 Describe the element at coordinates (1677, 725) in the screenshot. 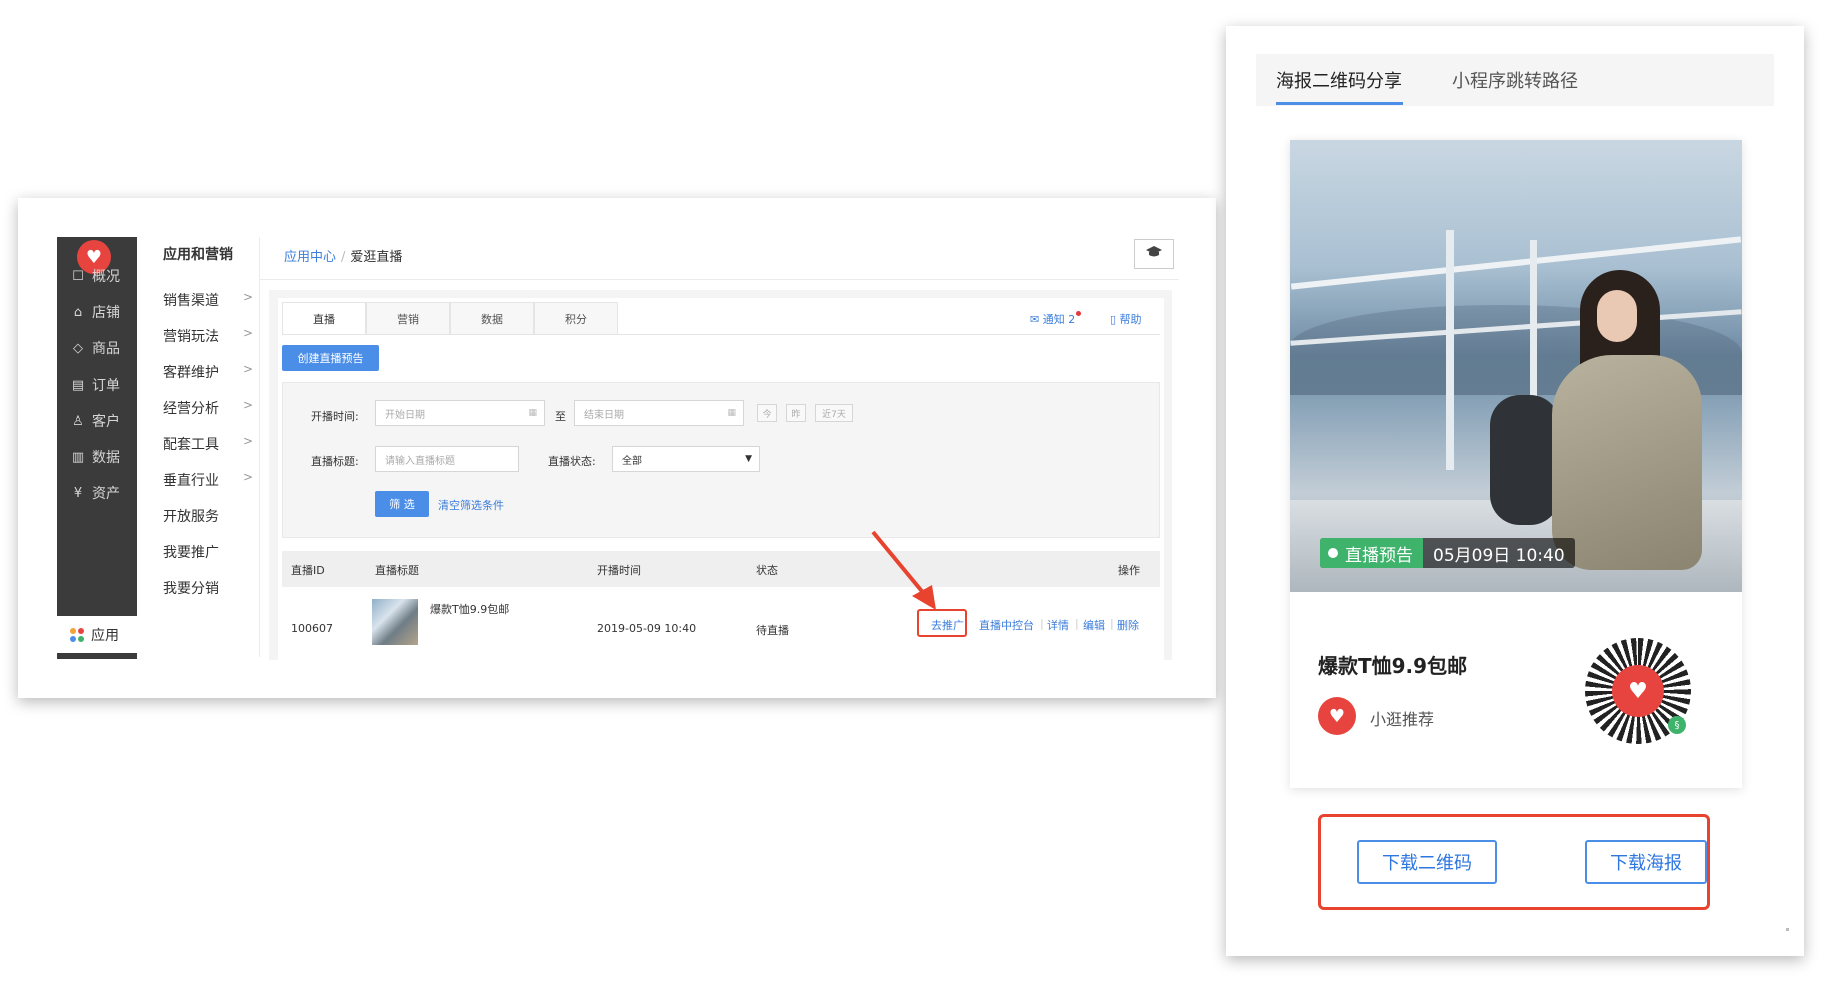

I see `miniapp-icon: §` at that location.